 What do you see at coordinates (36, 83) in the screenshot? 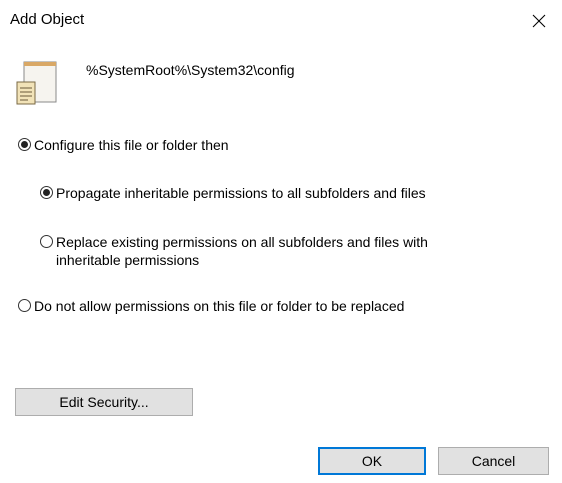
I see `document-icon` at bounding box center [36, 83].